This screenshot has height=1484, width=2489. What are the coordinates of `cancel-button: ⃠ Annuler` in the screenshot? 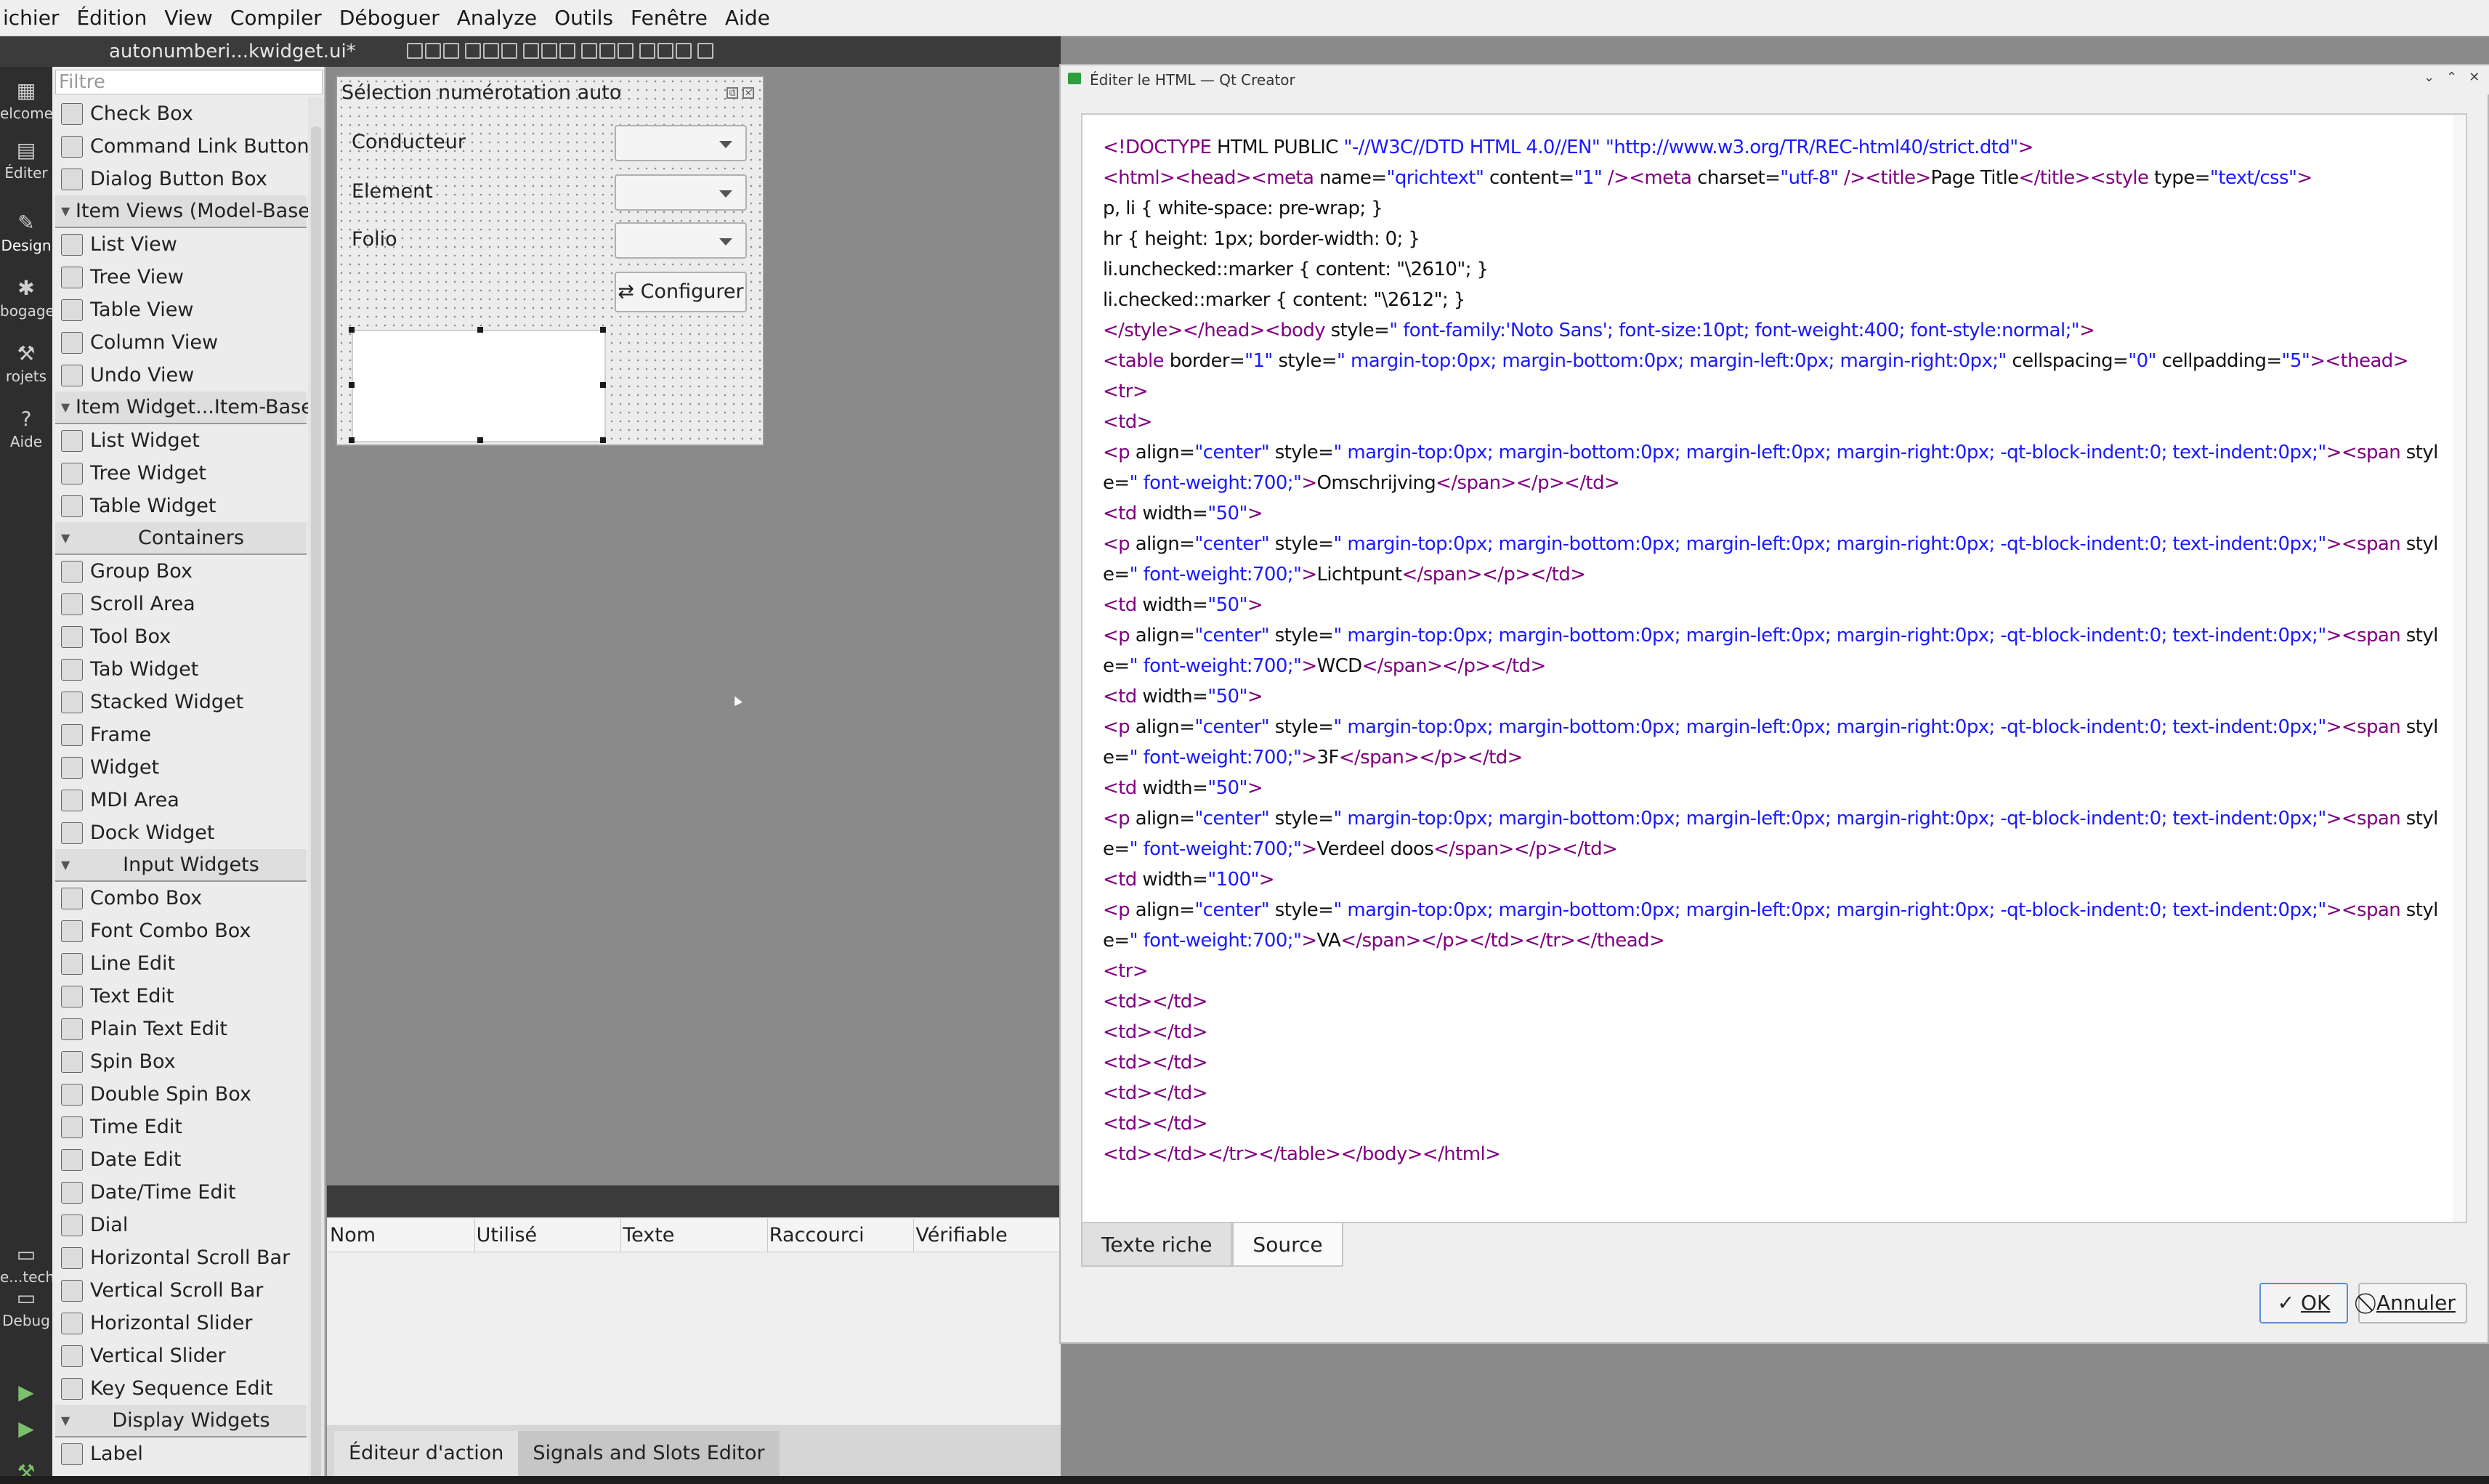 It's located at (2412, 1303).